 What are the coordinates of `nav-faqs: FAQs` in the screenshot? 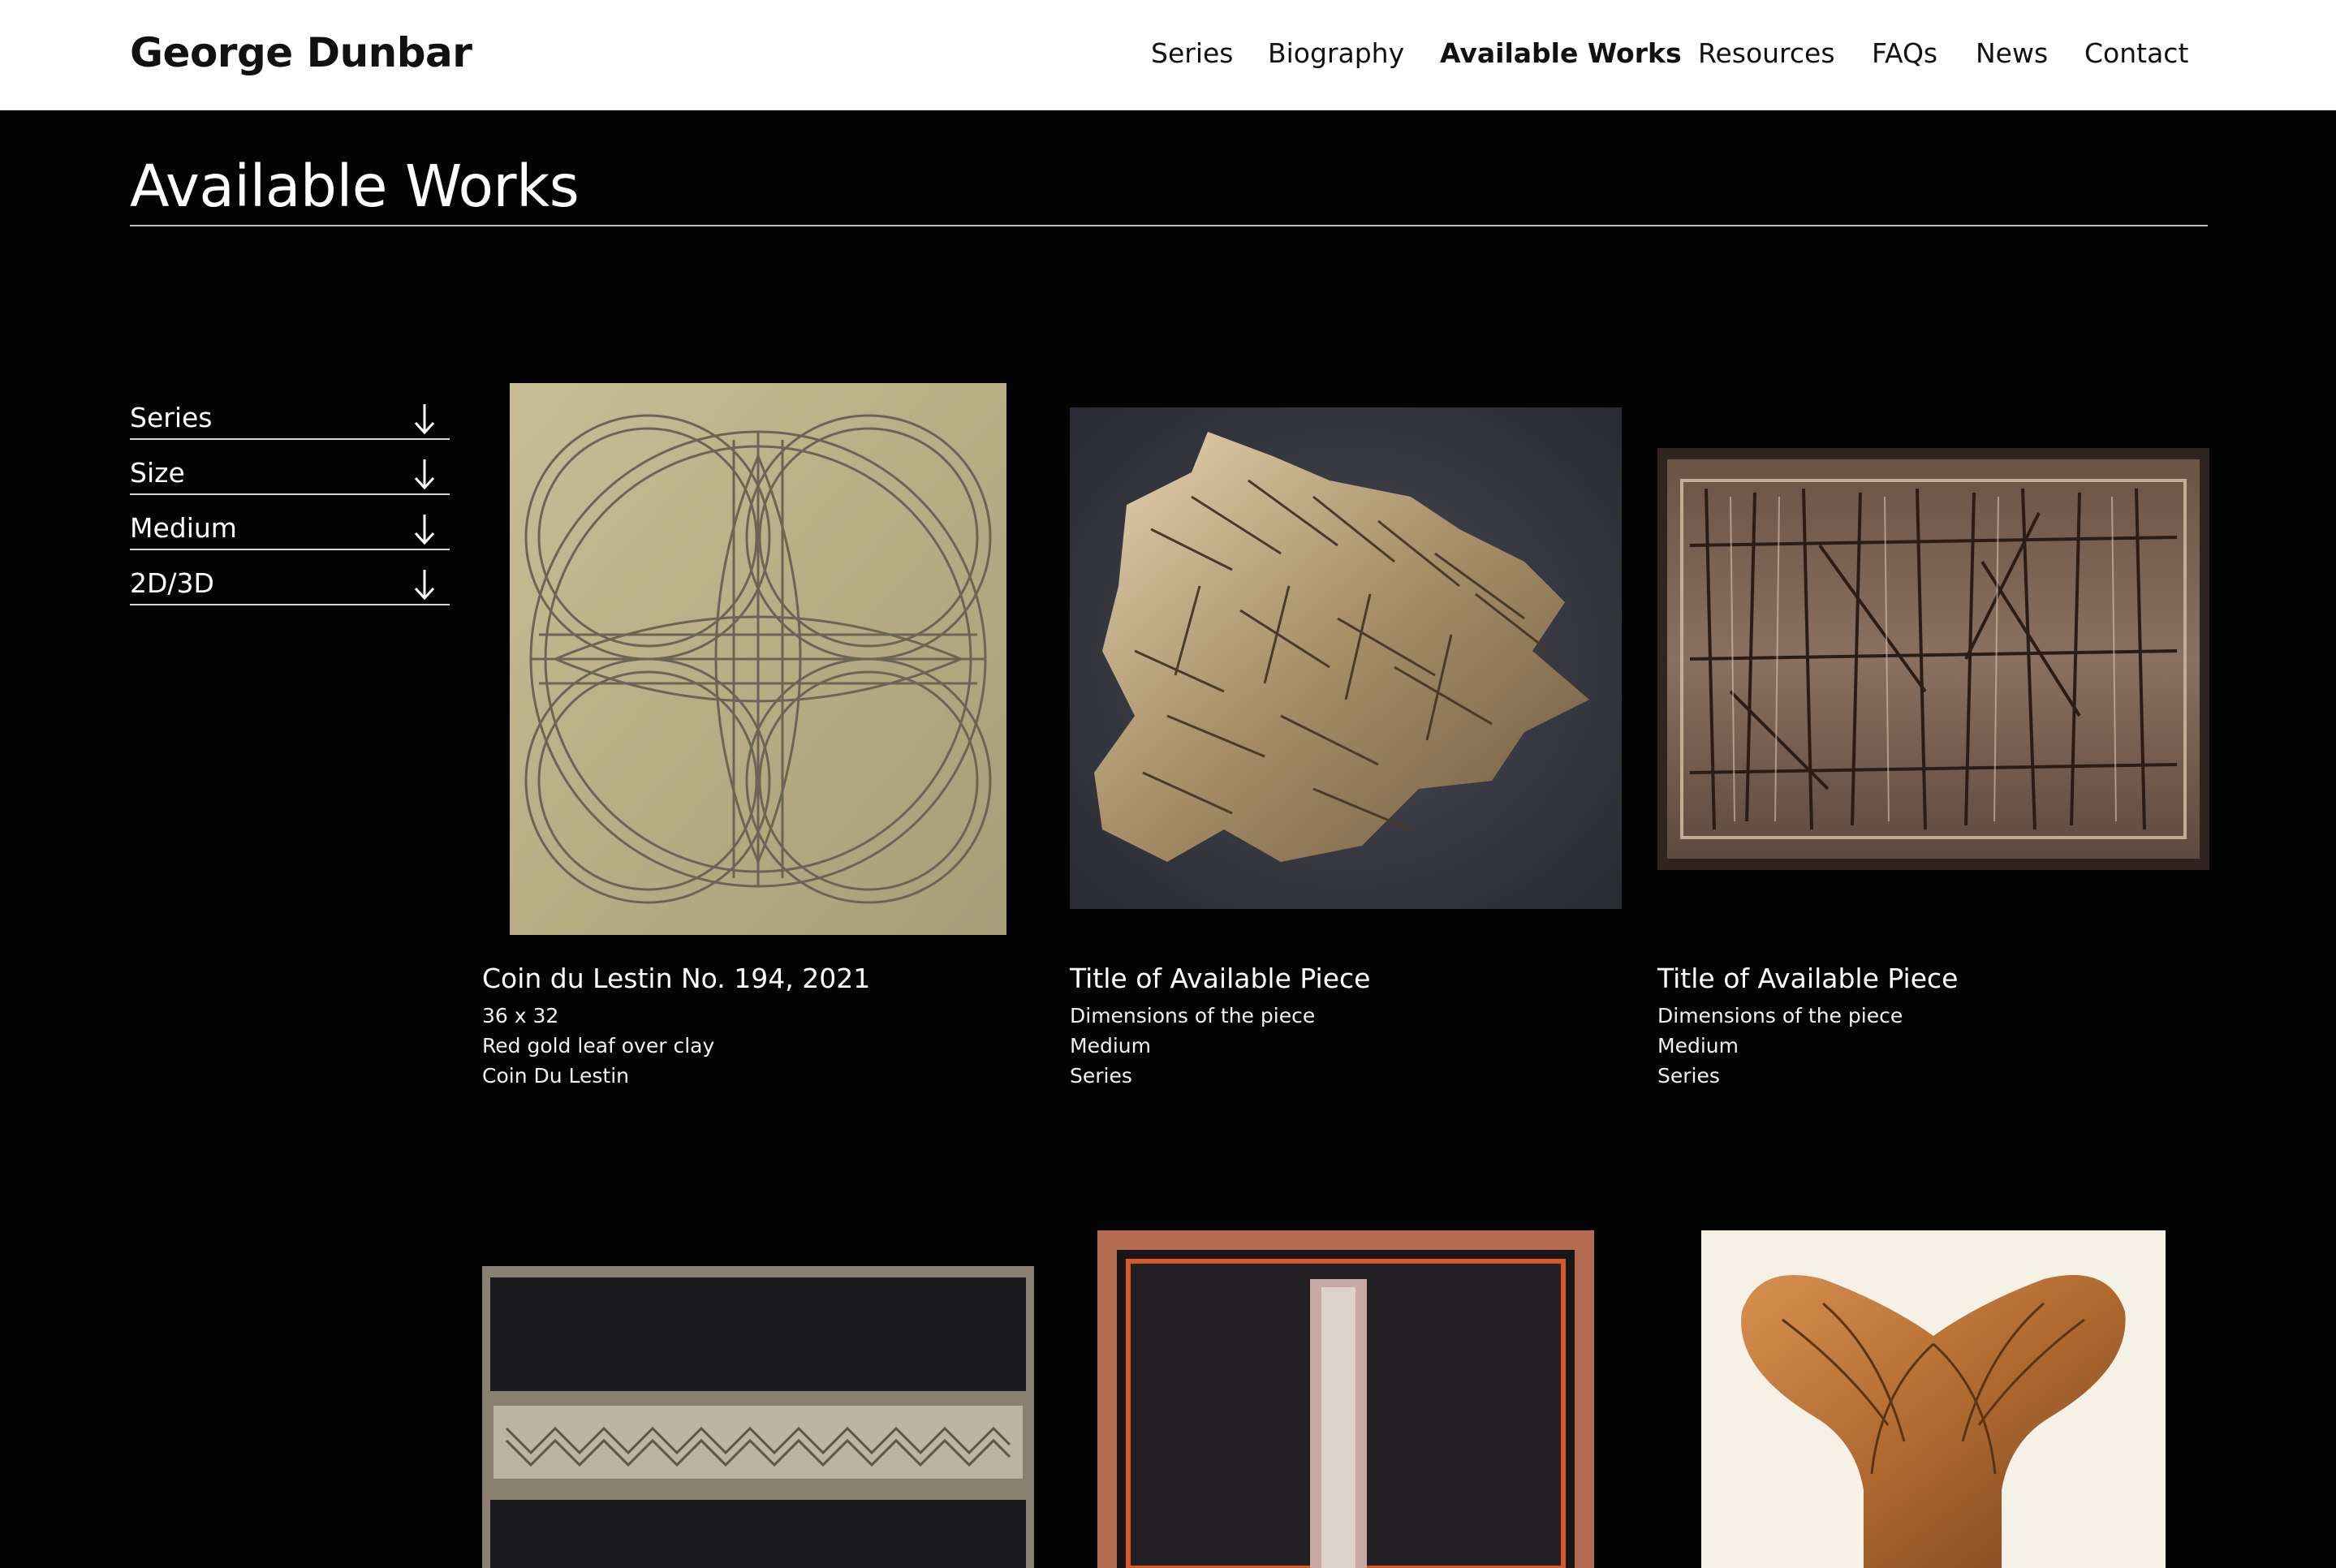 It's located at (1905, 53).